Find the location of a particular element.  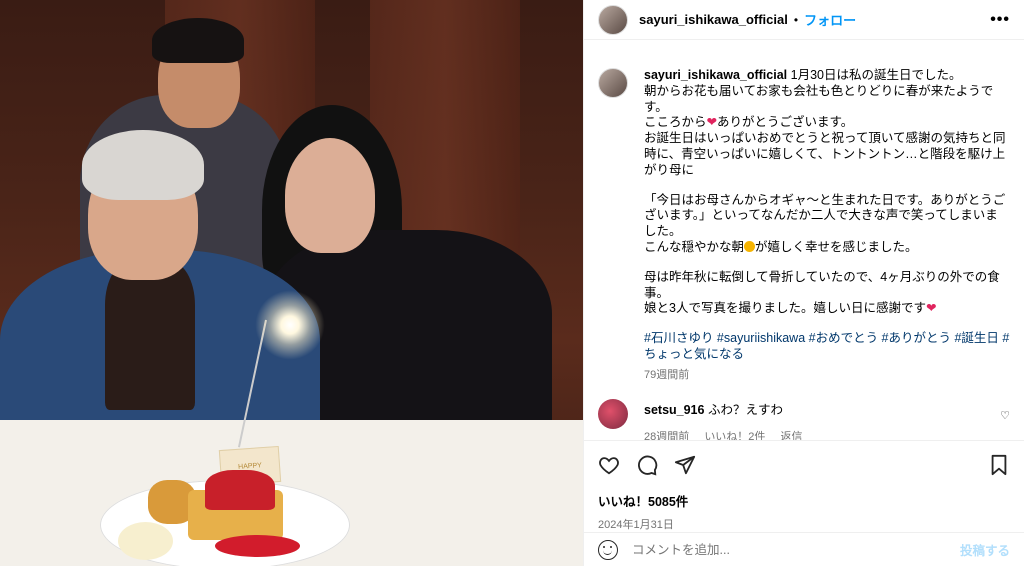

post-actions: いいね！5085件 2024年1月31日 is located at coordinates (804, 487).